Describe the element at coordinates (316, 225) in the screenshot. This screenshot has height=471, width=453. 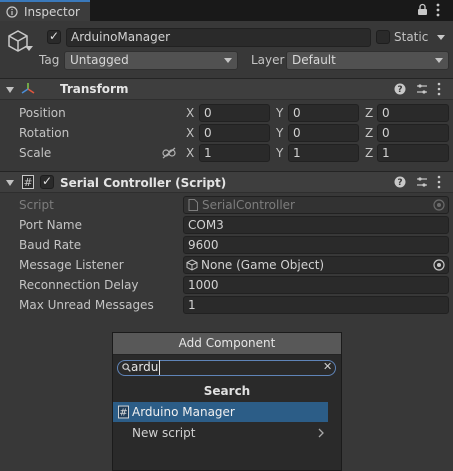
I see `port-name-field: COM3` at that location.